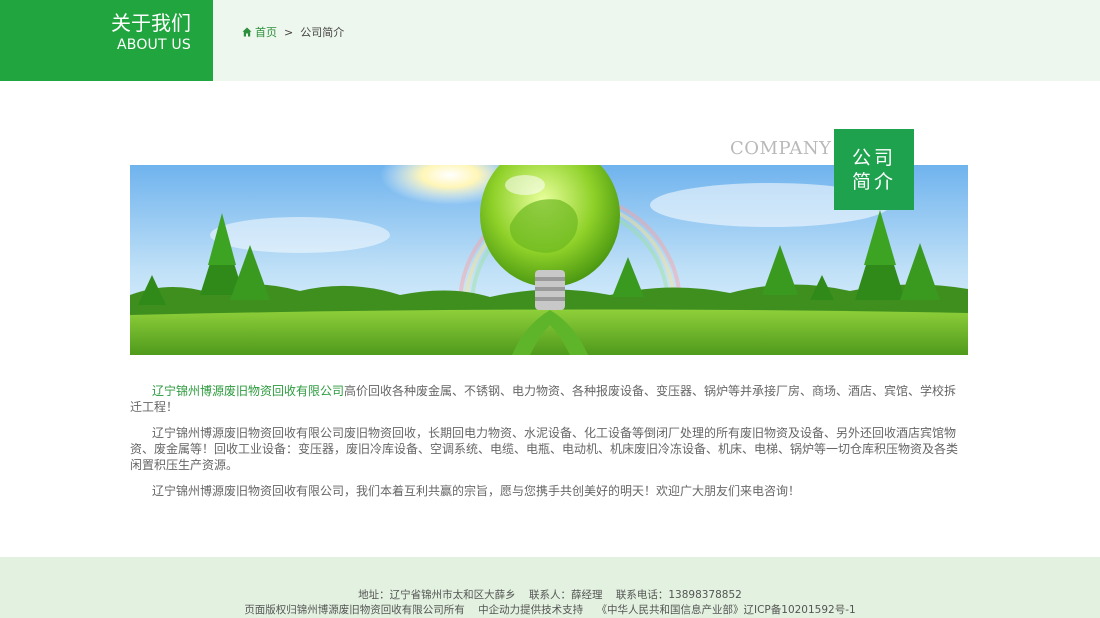 Image resolution: width=1100 pixels, height=618 pixels. I want to click on breadcrumb-home-link: 首页, so click(266, 32).